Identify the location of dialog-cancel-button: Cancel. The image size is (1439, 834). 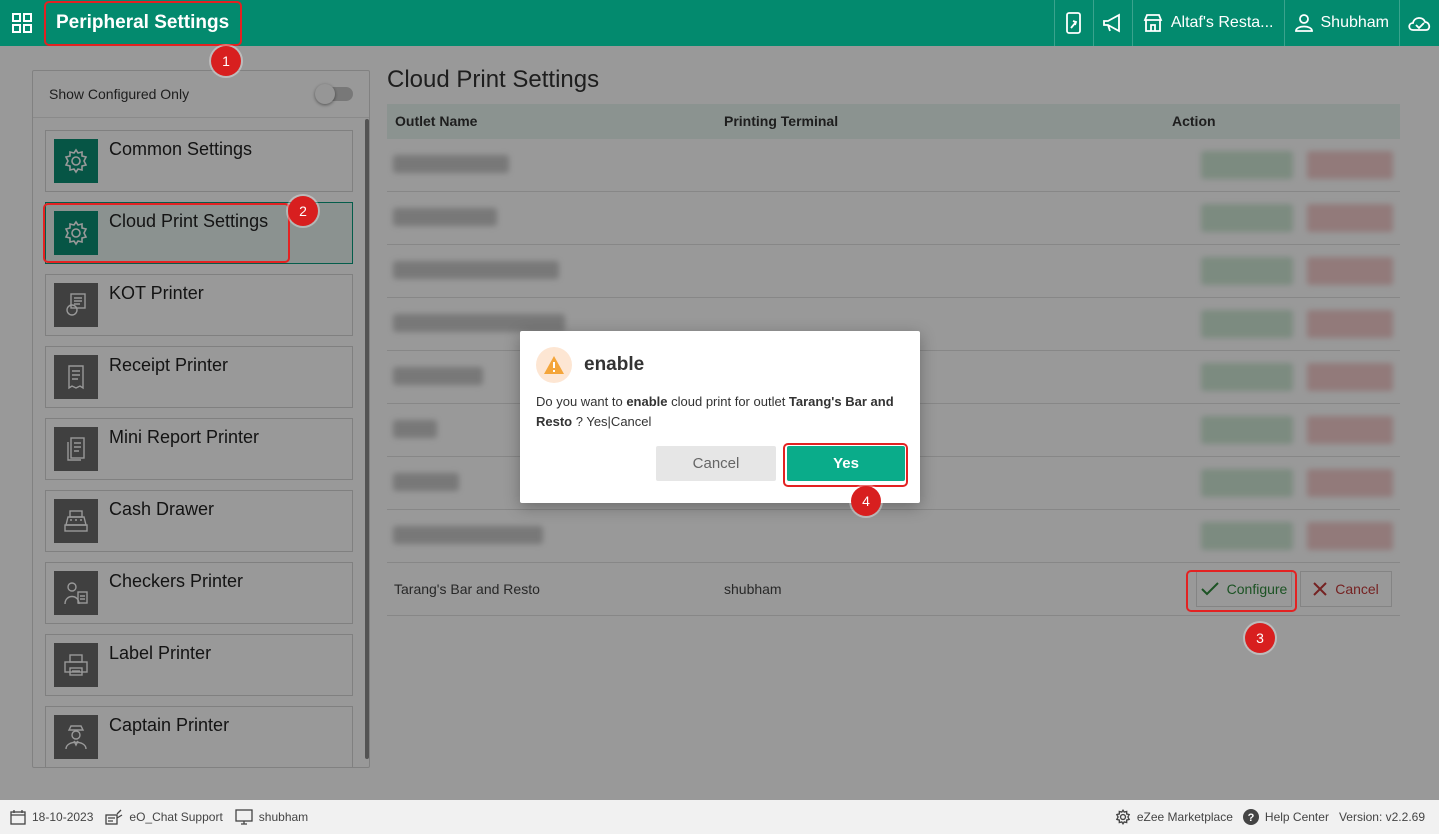
(716, 463).